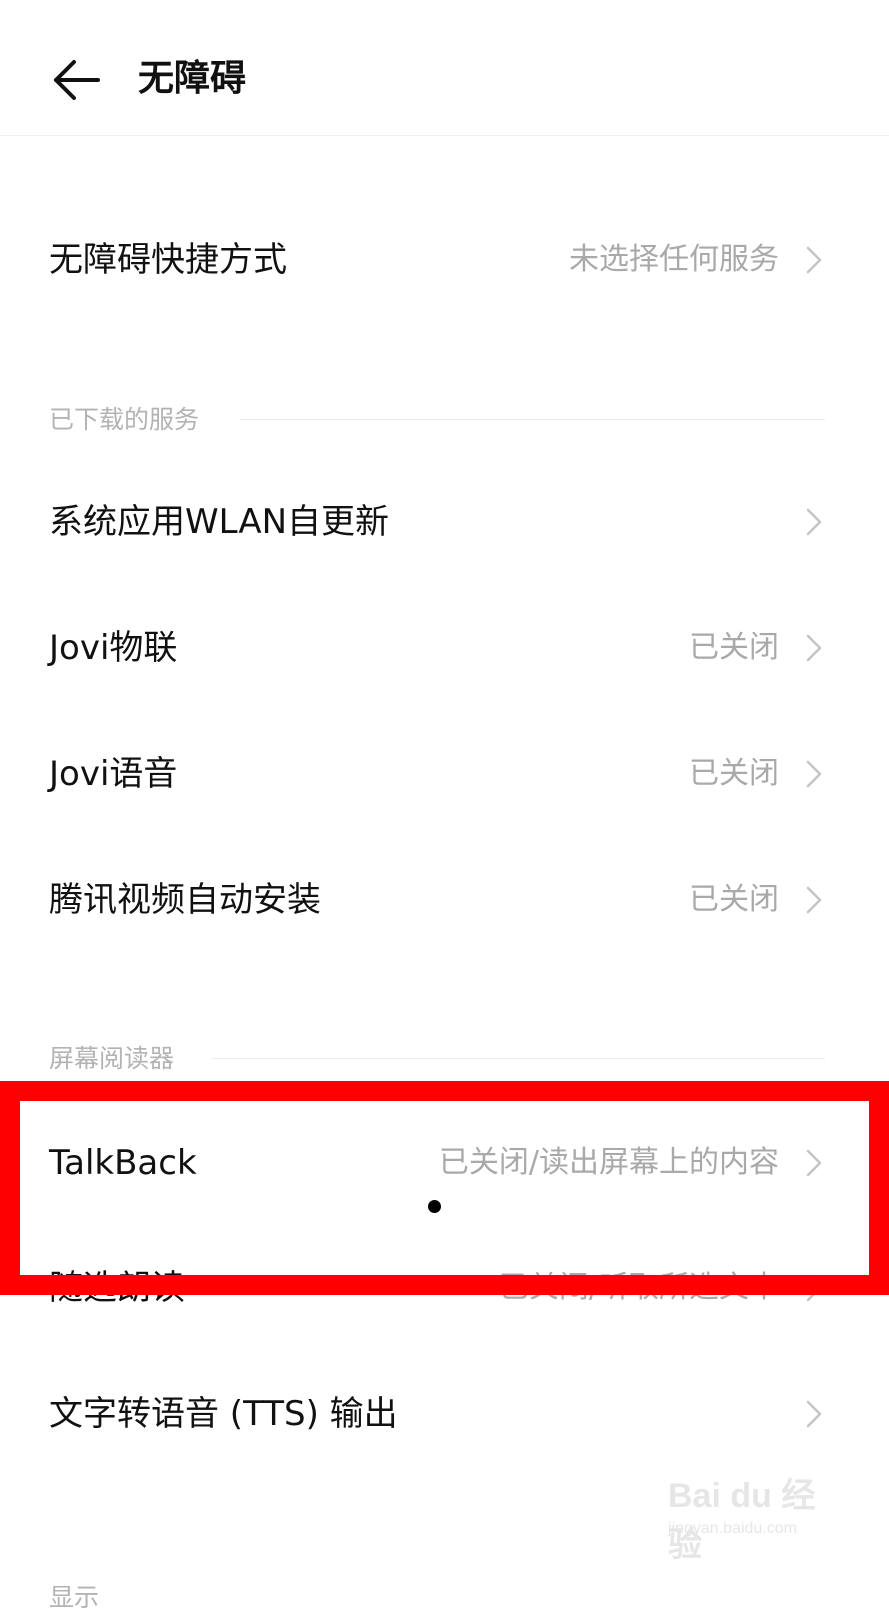 The image size is (889, 1618). Describe the element at coordinates (444, 648) in the screenshot. I see `list-item-jovi-iot: Jovi物联 已关闭` at that location.